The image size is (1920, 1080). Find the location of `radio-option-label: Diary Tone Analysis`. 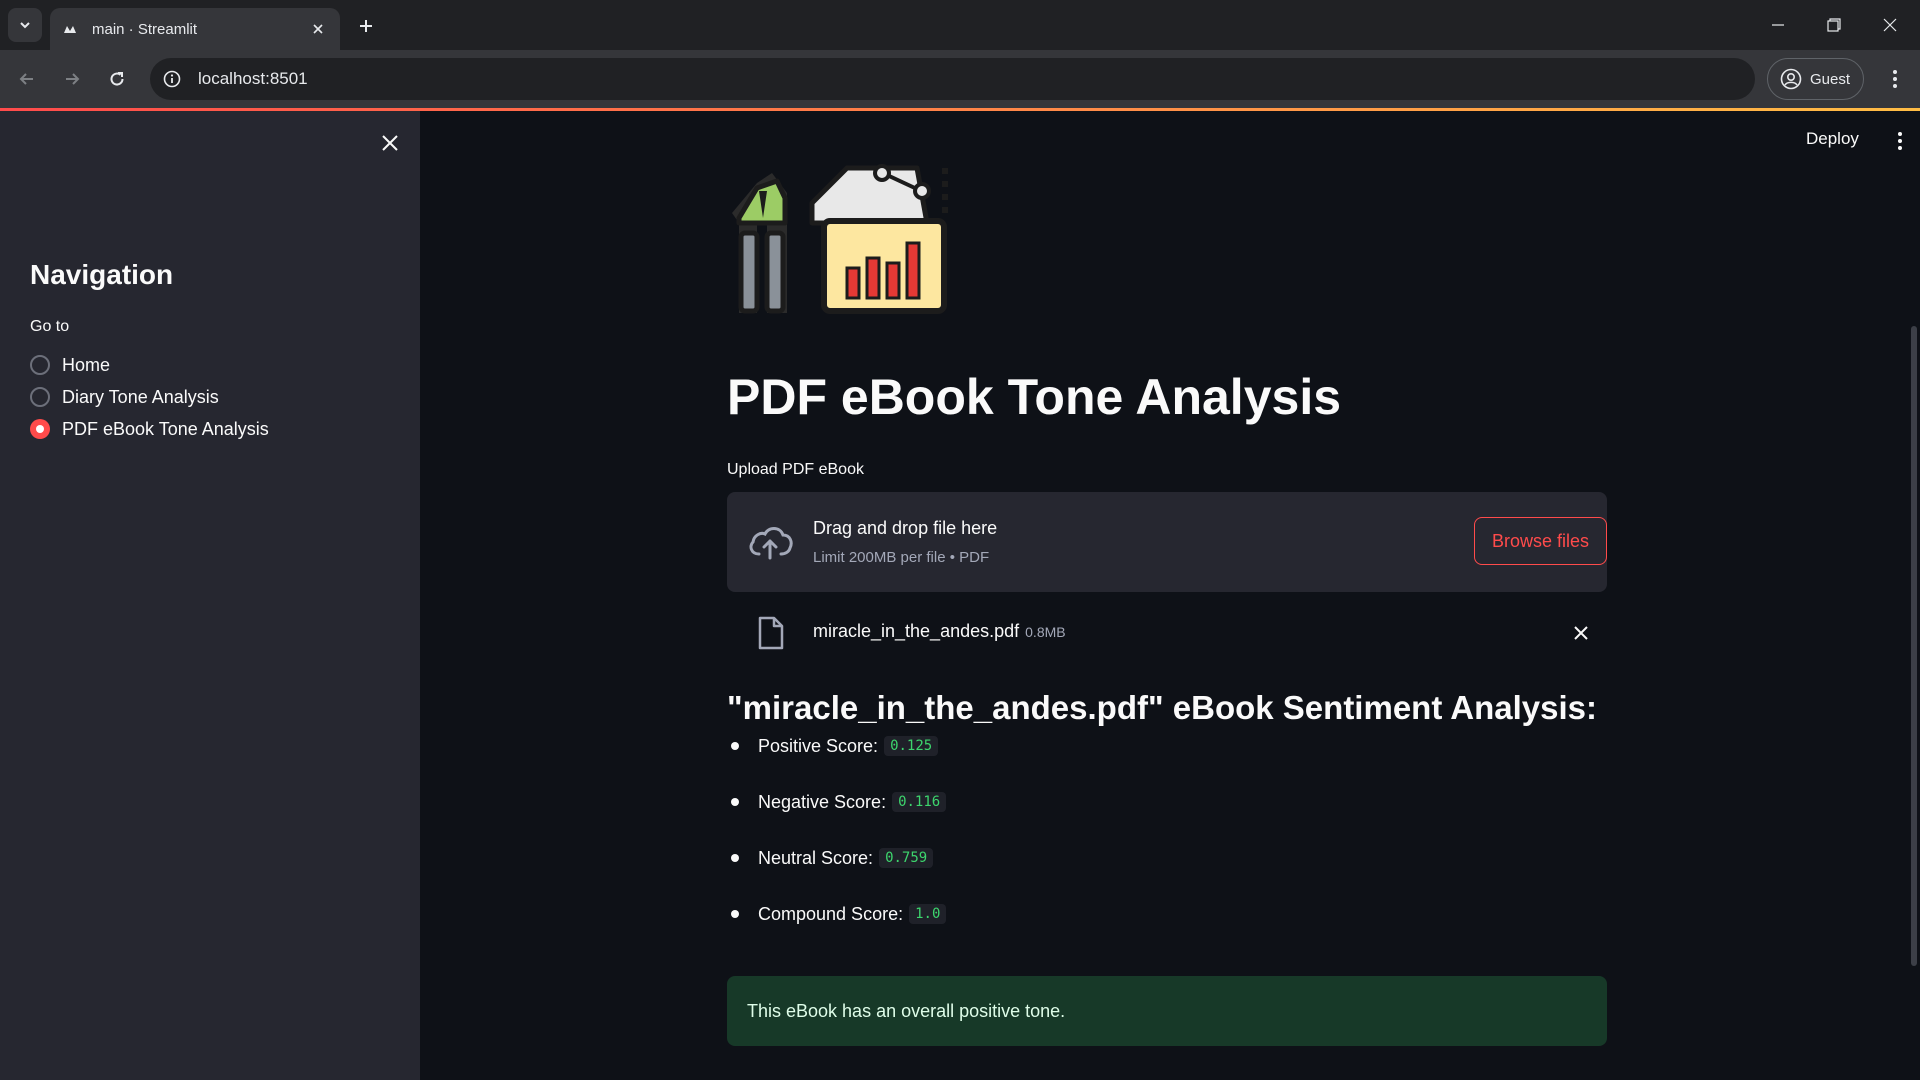

radio-option-label: Diary Tone Analysis is located at coordinates (140, 396).